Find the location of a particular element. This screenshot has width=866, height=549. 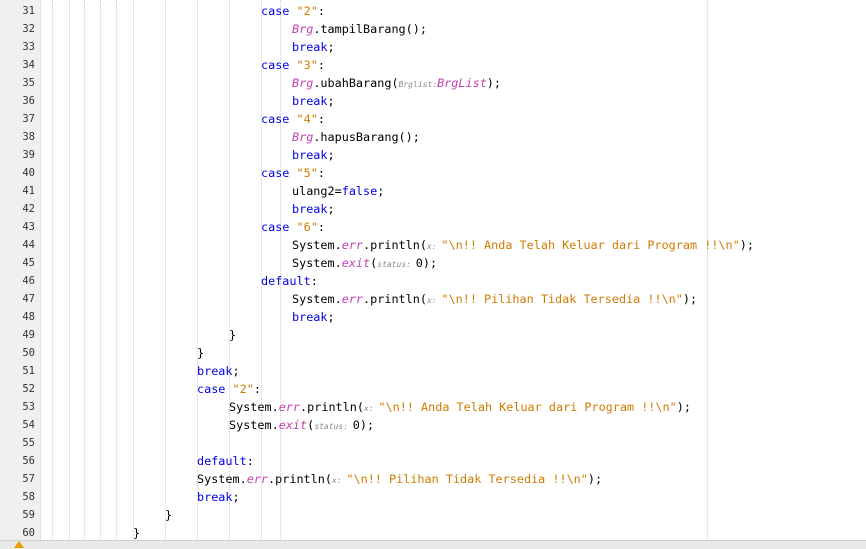

code-text: default: is located at coordinates (289, 281).